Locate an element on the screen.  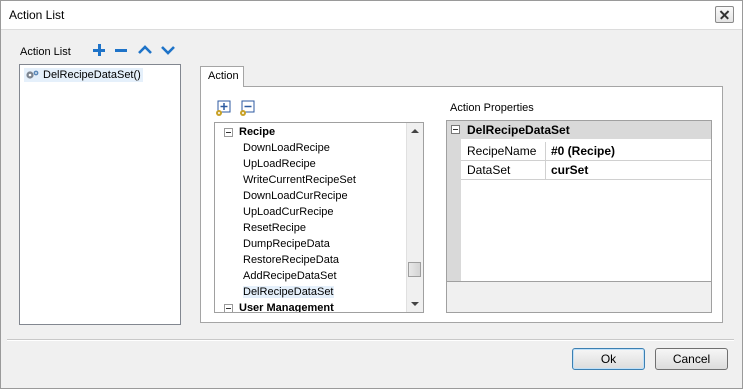
tree-item: UpLoadRecipe is located at coordinates (279, 164).